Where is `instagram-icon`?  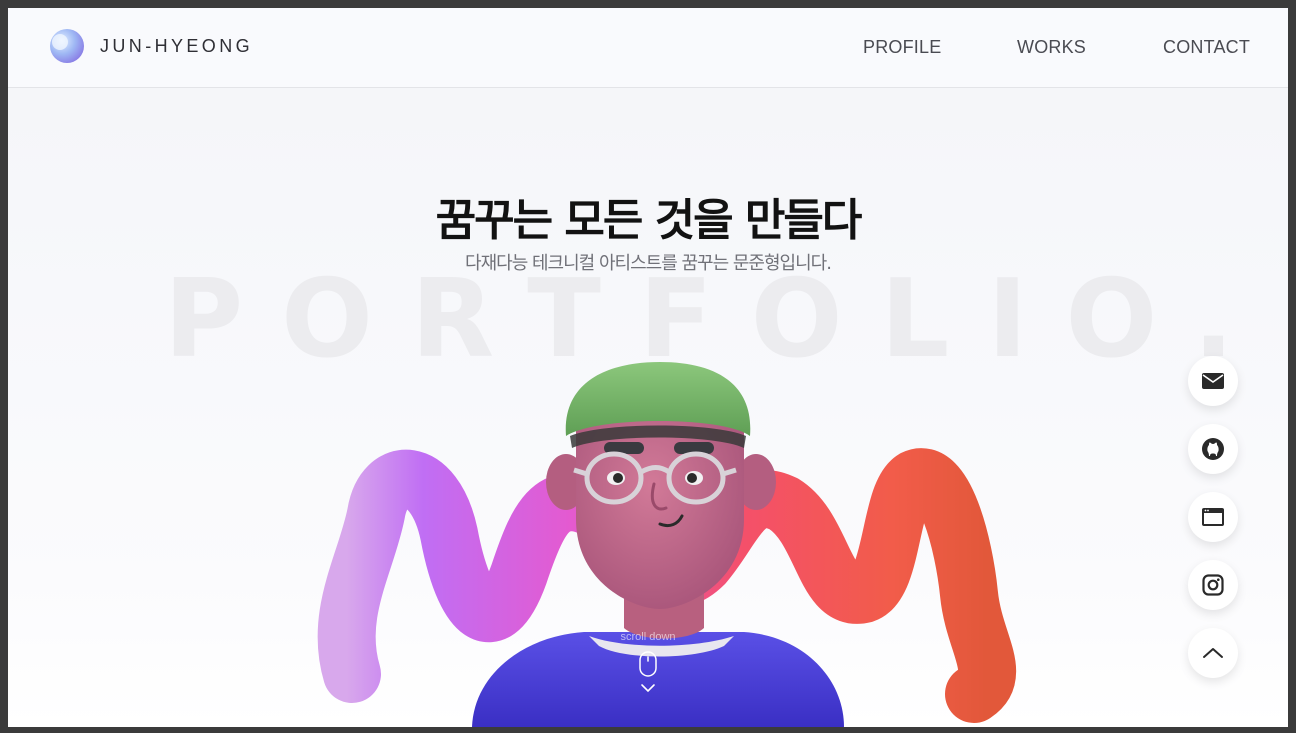
instagram-icon is located at coordinates (1213, 585).